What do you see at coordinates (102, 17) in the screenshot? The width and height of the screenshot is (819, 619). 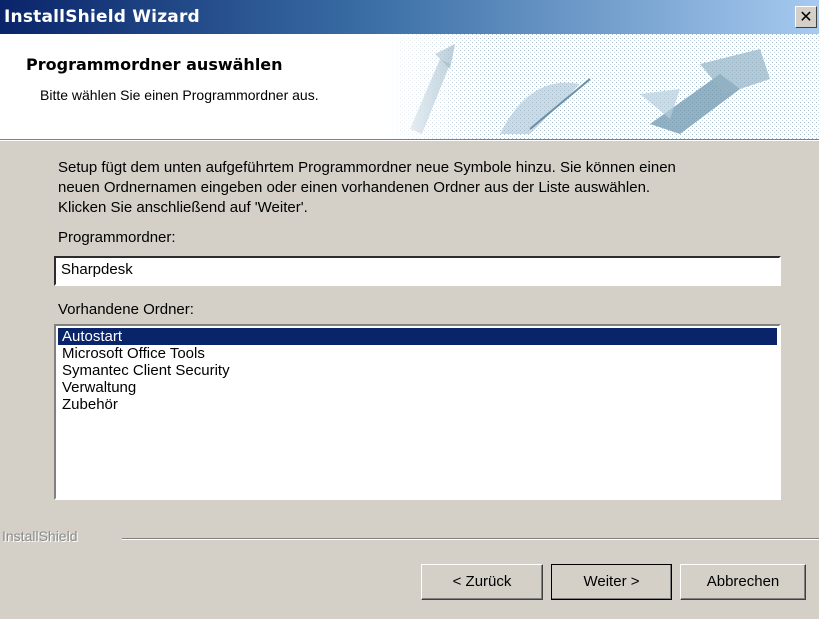 I see `window-title: InstallShield Wizard` at bounding box center [102, 17].